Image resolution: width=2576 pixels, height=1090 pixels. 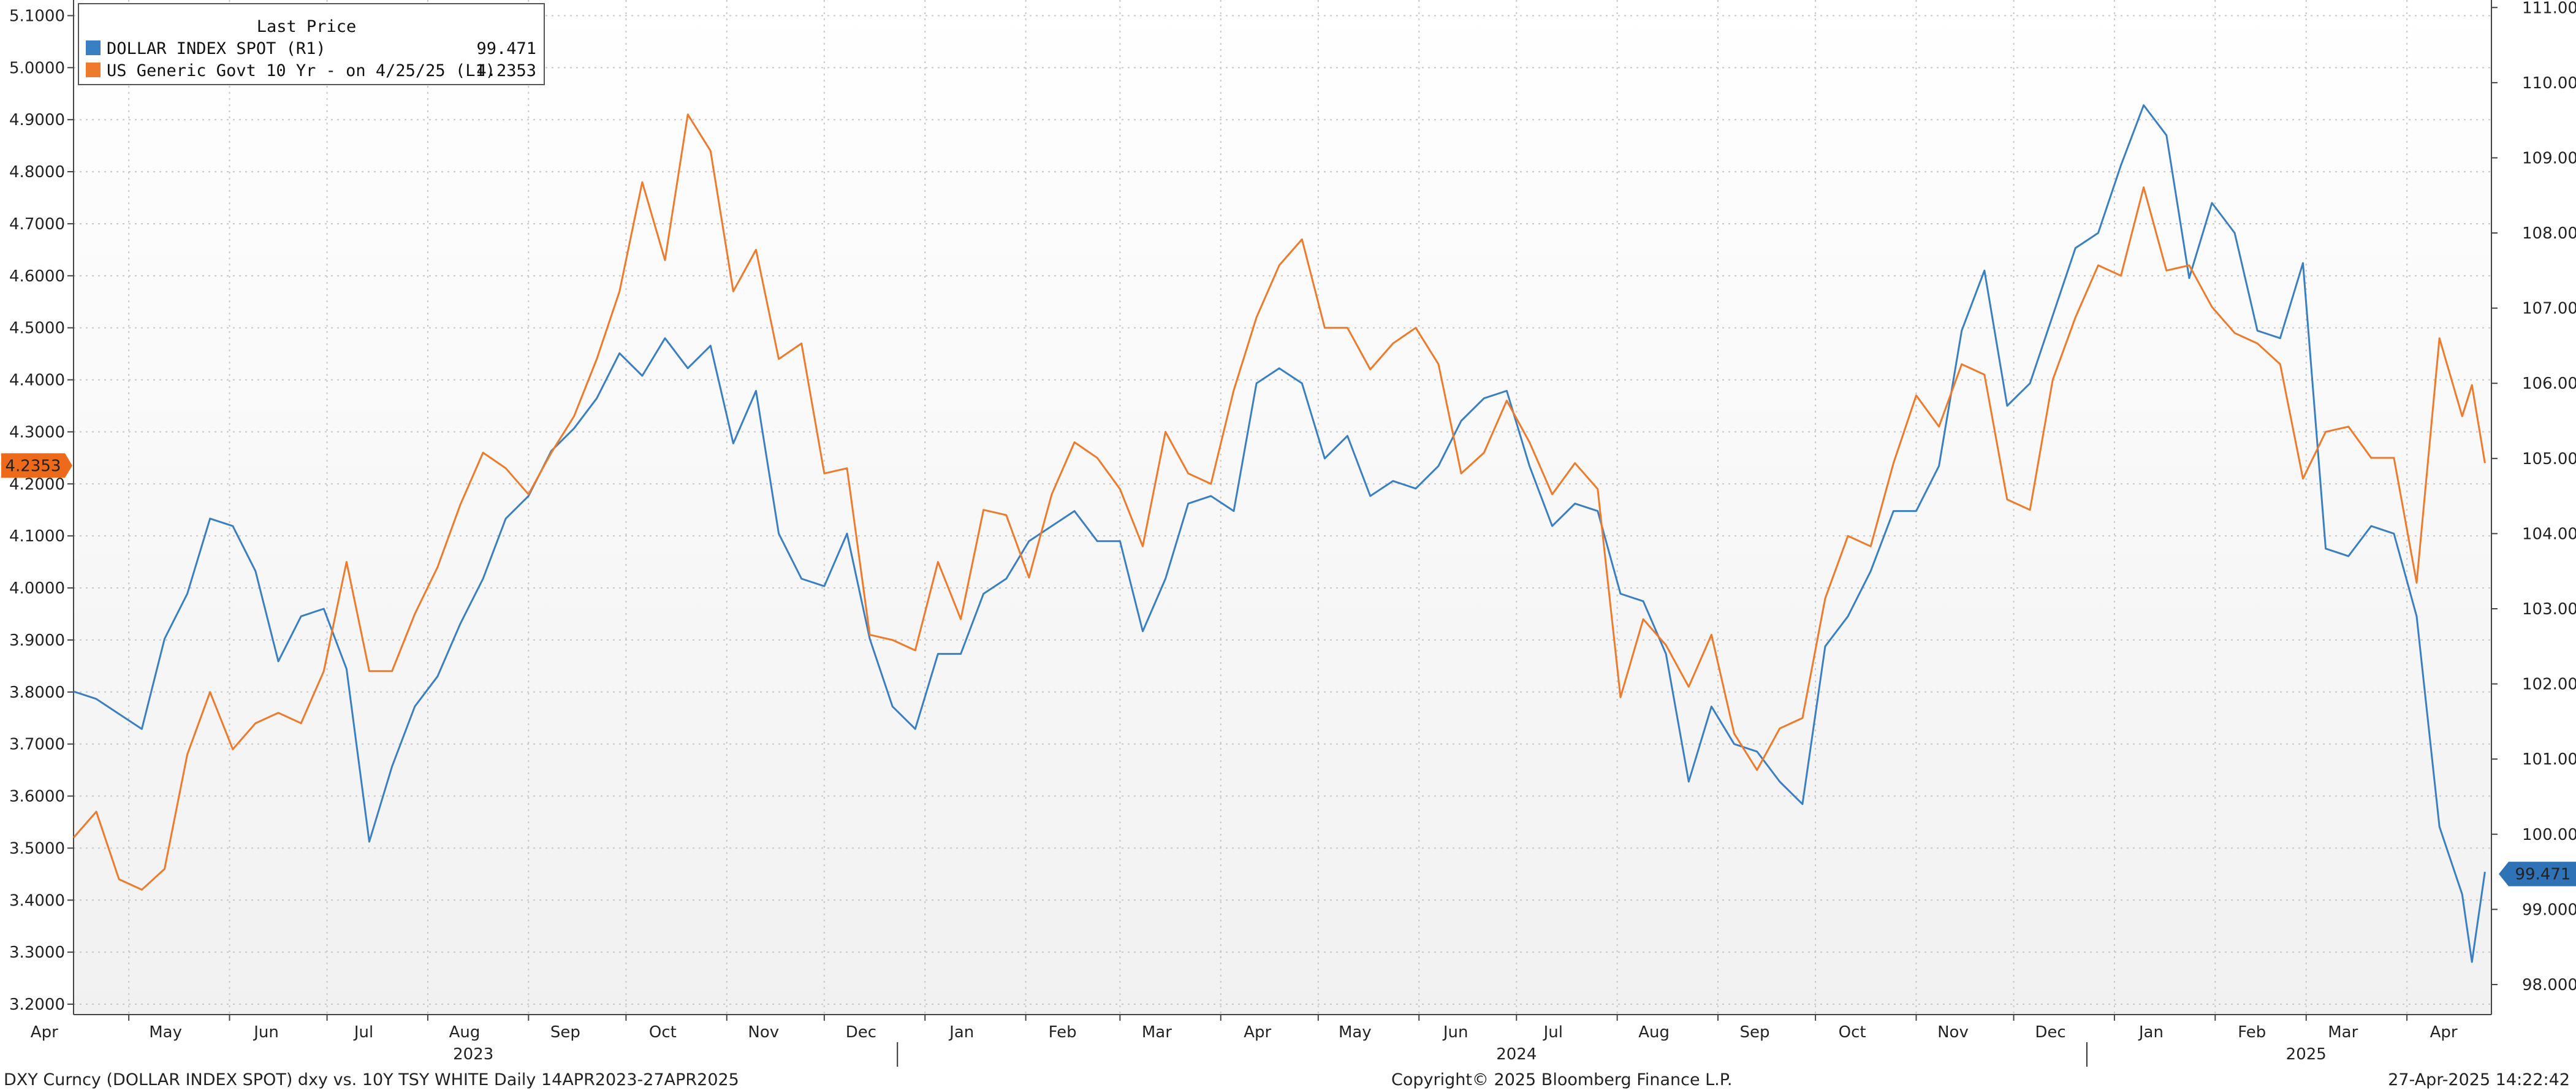 I want to click on left-tick-label: 3.6000, so click(x=37, y=797).